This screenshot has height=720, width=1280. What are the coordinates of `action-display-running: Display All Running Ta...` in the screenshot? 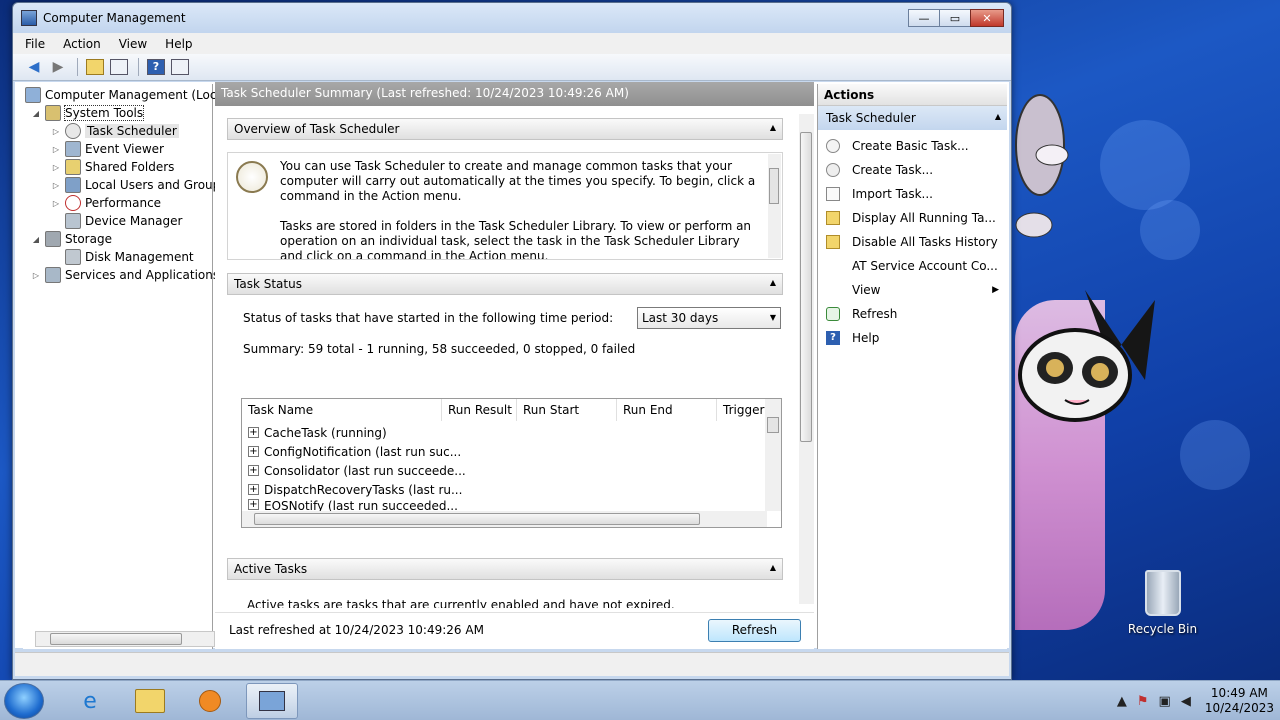 It's located at (912, 218).